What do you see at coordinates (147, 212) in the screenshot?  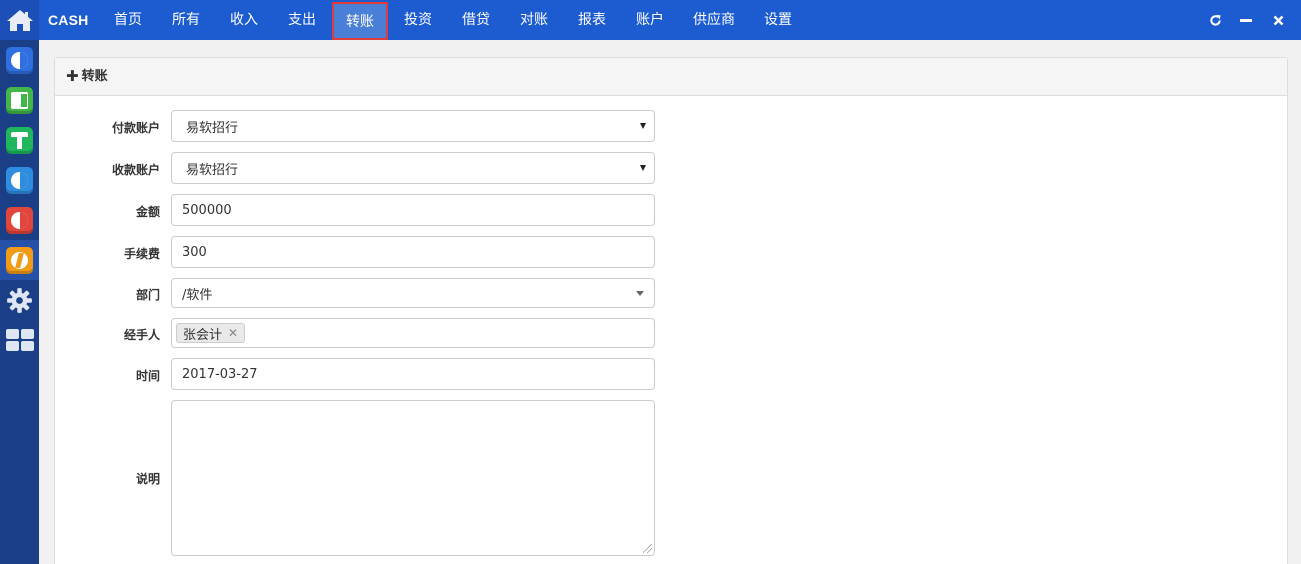 I see `amount-label: 金额` at bounding box center [147, 212].